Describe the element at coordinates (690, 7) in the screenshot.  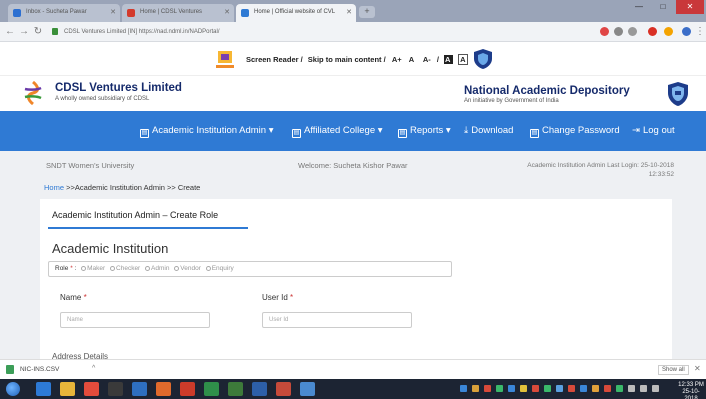
I see `close-window-button: ✕` at that location.